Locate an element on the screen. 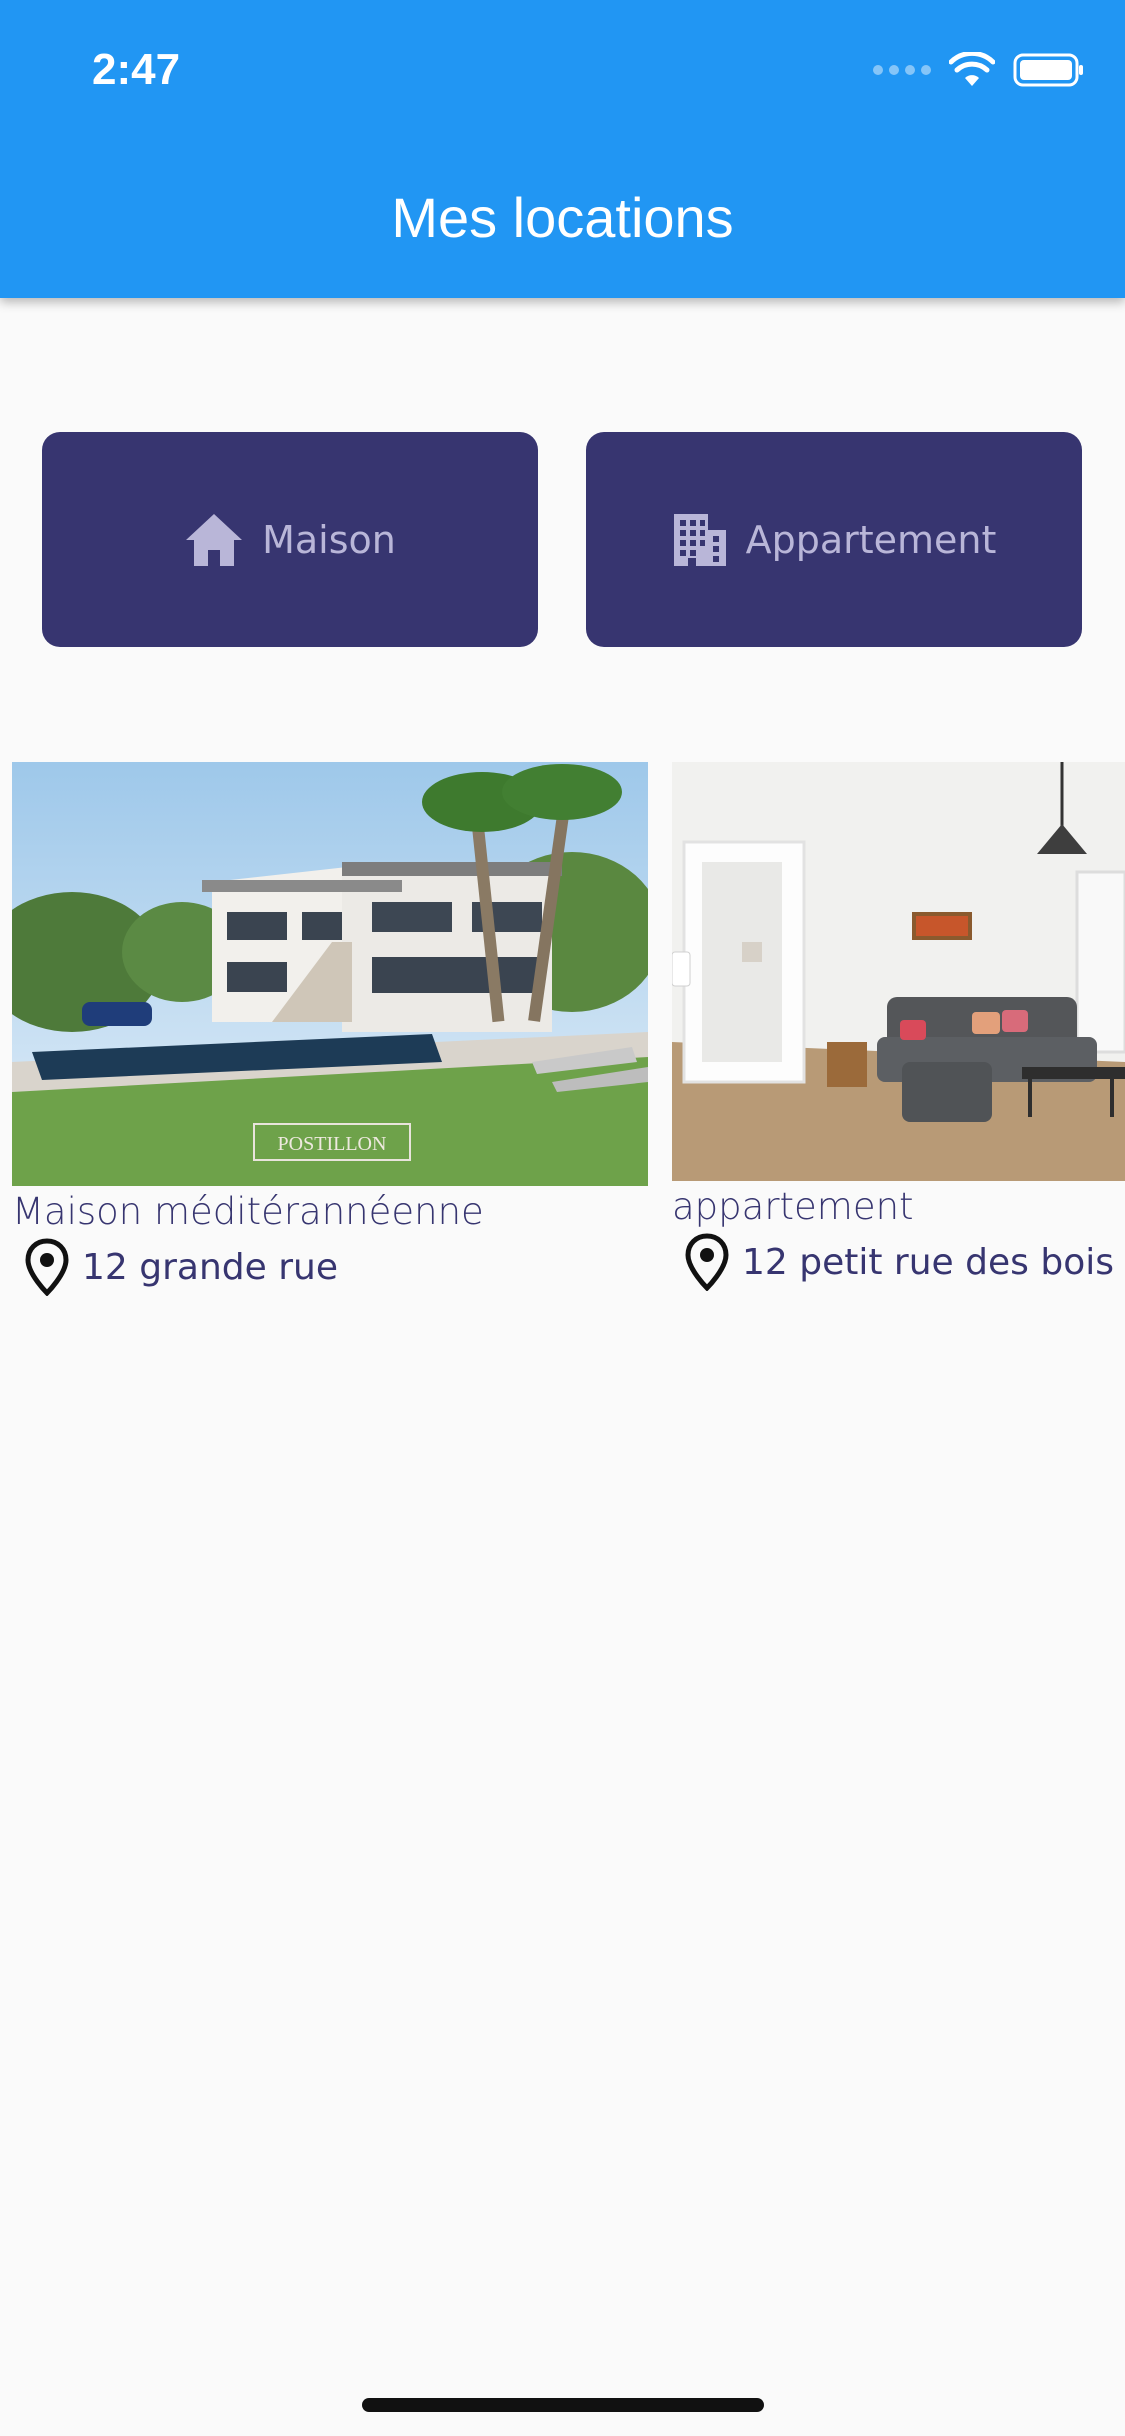 This screenshot has width=1125, height=2436. house-icon is located at coordinates (214, 539).